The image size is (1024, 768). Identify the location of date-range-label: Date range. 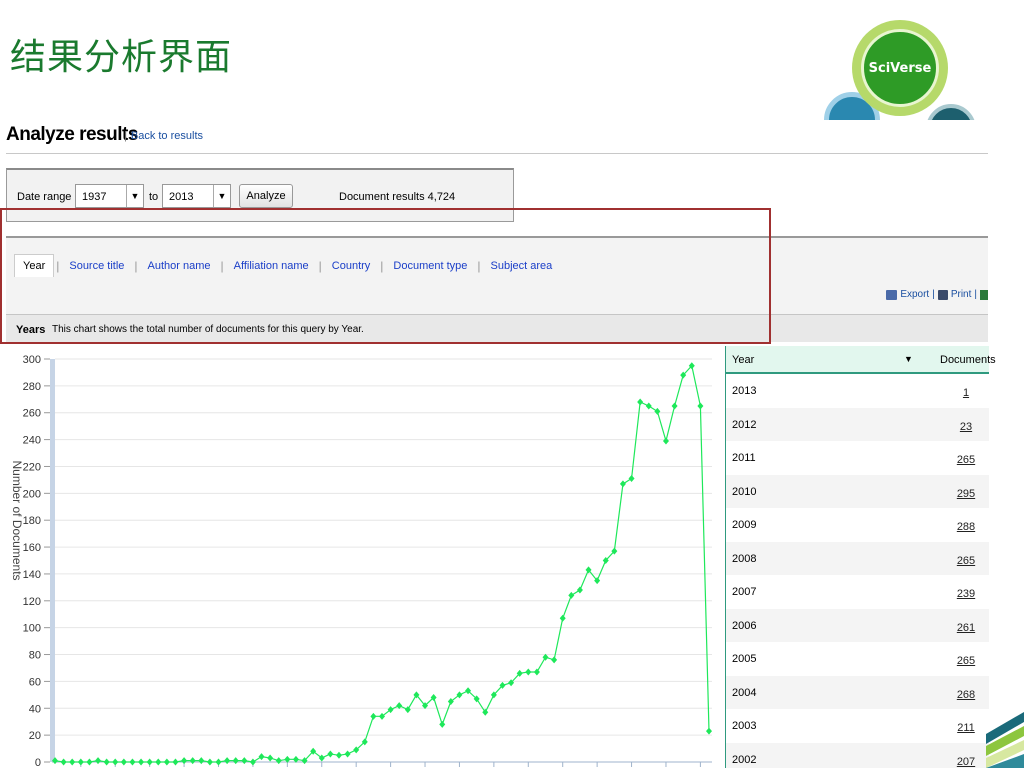
(44, 197).